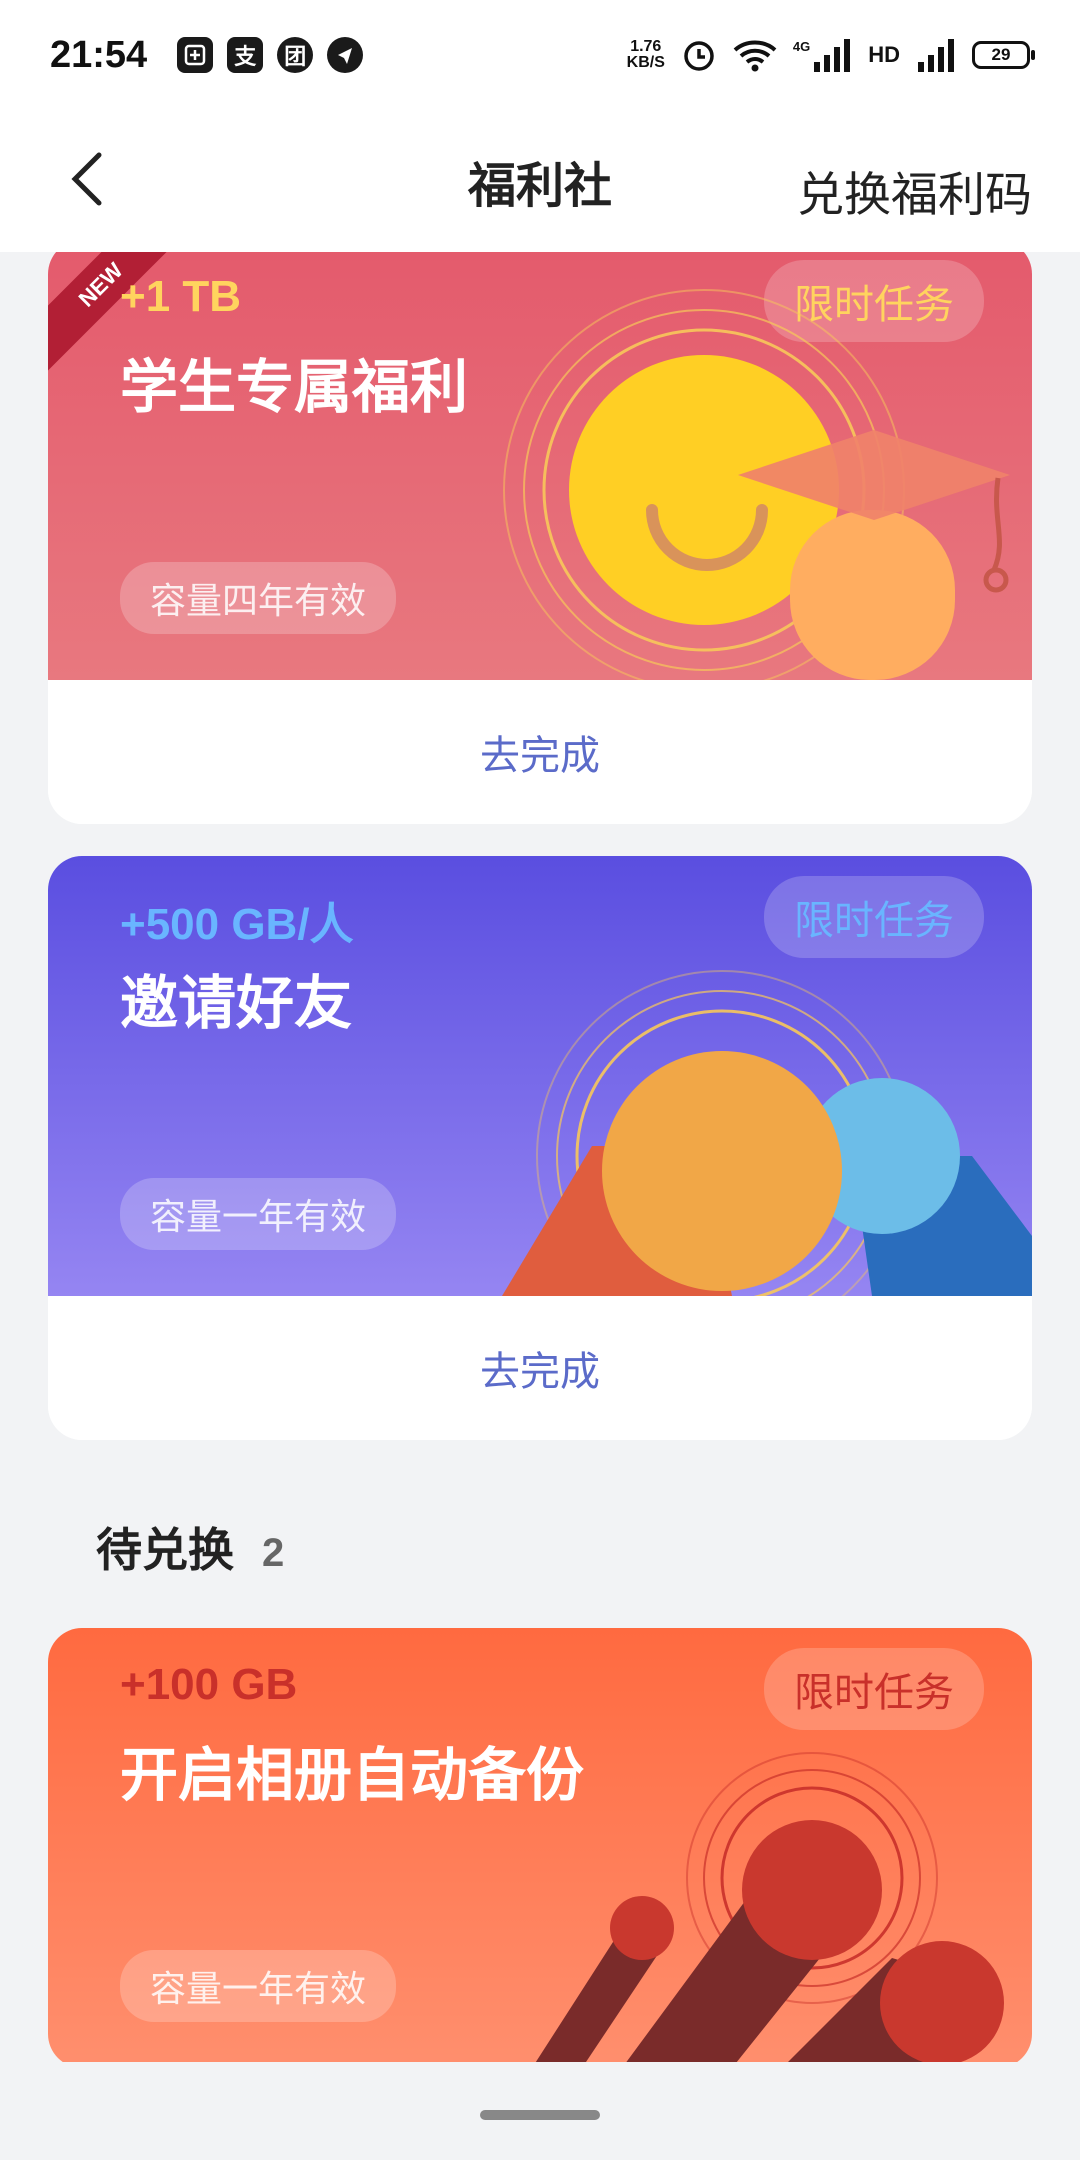  What do you see at coordinates (767, 1133) in the screenshot?
I see `friends-illustration` at bounding box center [767, 1133].